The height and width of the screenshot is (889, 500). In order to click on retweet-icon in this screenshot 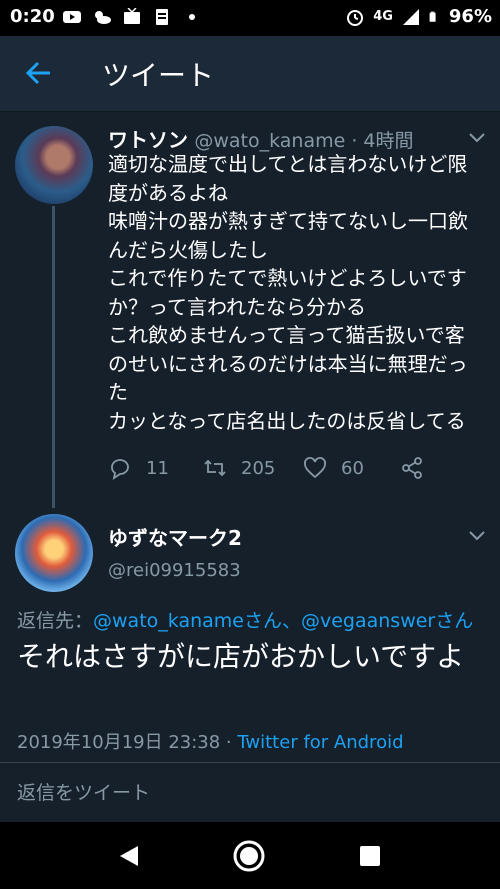, I will do `click(215, 468)`.